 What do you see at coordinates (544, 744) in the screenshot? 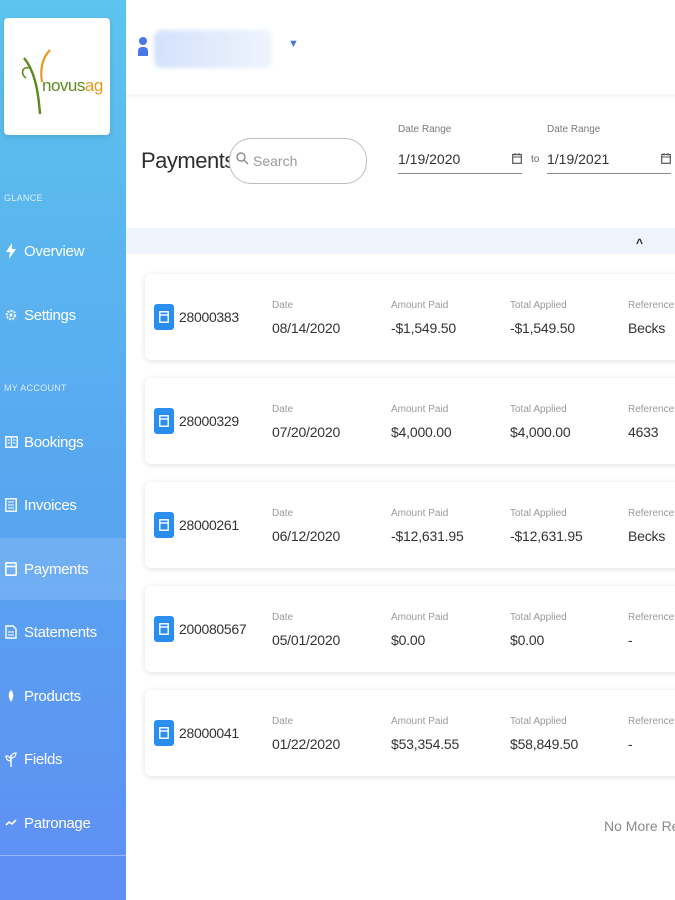
I see `total-applied-value: $58,849.50` at bounding box center [544, 744].